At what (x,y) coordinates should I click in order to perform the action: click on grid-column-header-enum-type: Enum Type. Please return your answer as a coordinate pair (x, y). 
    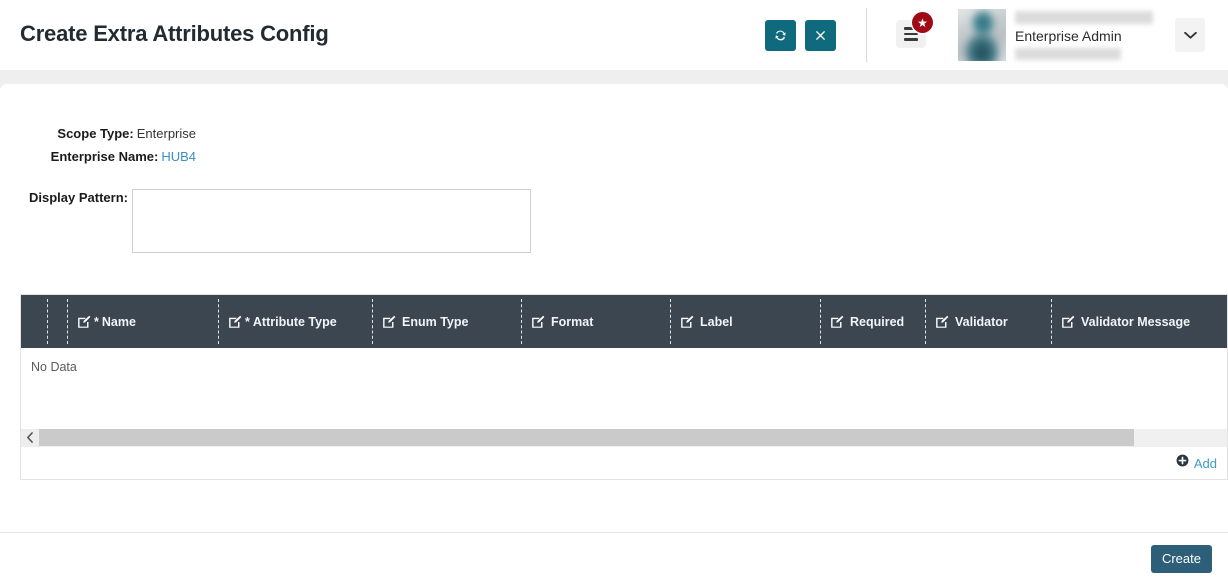
    Looking at the image, I should click on (446, 321).